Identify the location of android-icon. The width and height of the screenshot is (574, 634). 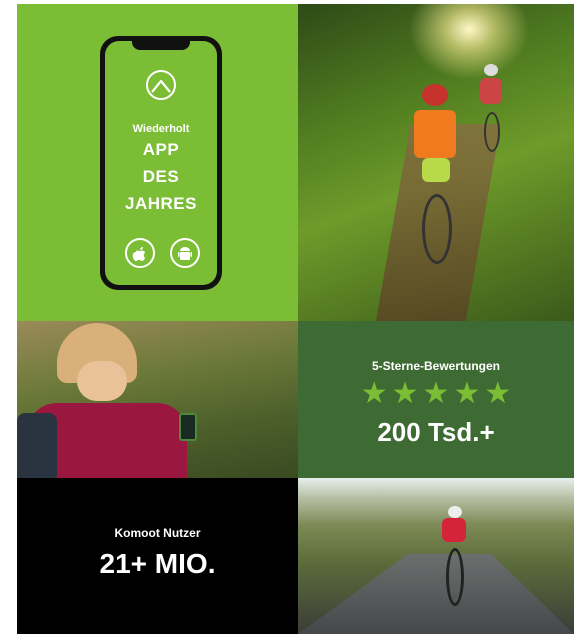
(185, 253).